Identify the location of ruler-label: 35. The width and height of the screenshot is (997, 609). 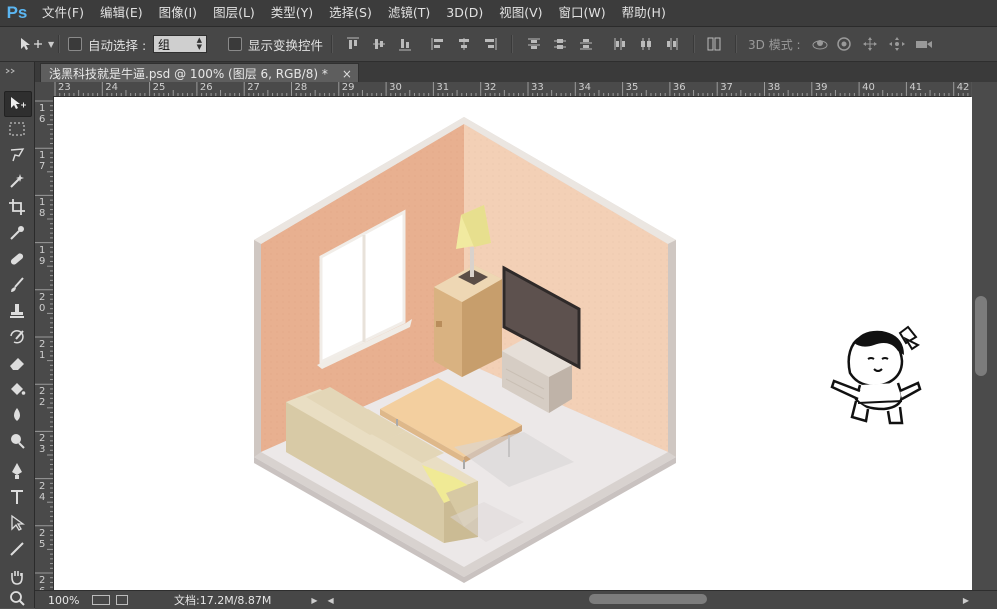
(632, 87).